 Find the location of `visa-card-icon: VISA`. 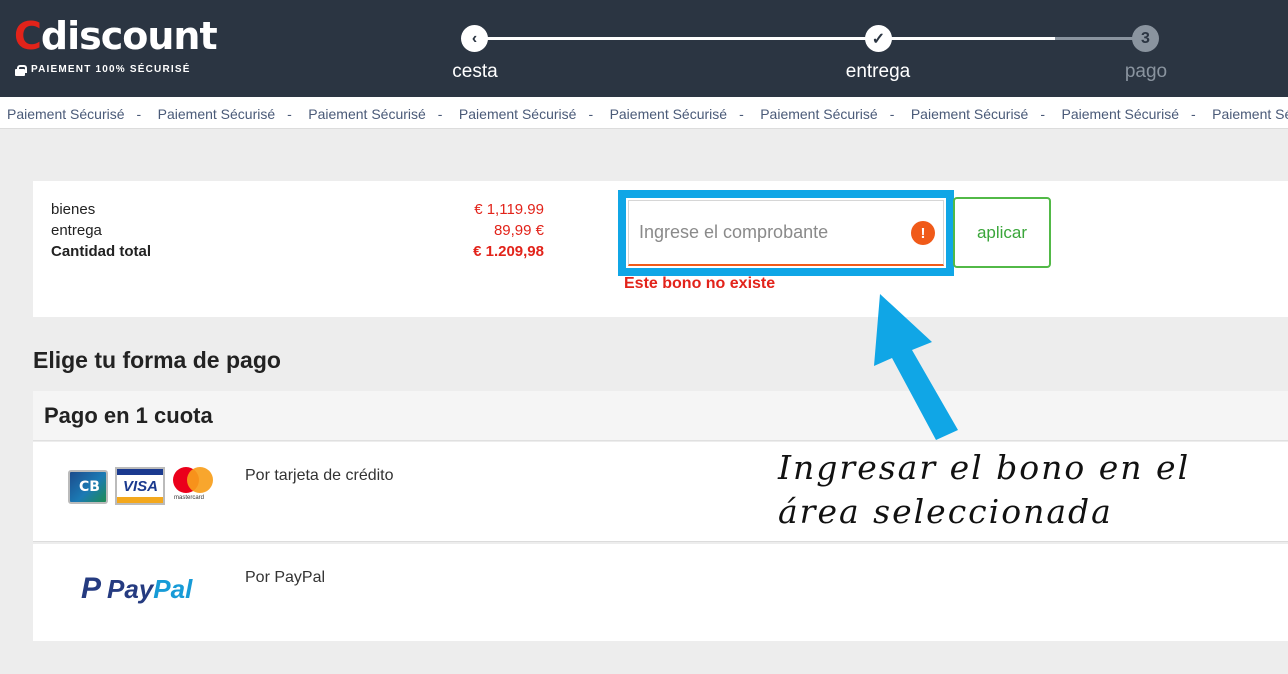

visa-card-icon: VISA is located at coordinates (140, 486).